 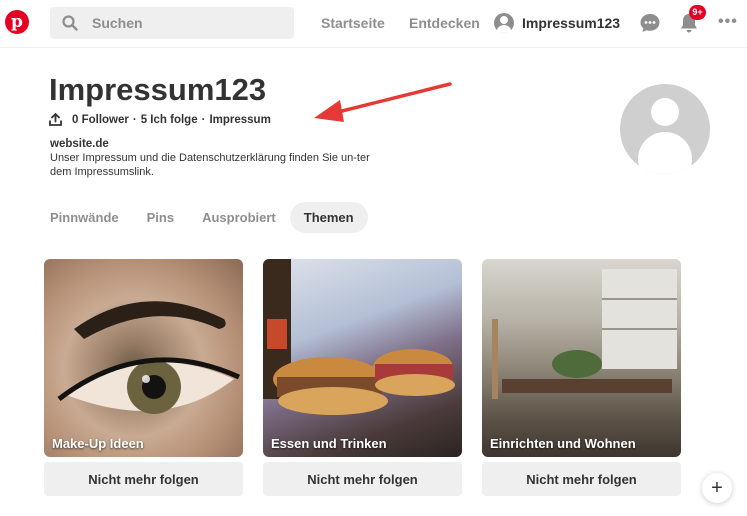 I want to click on follower-count: 0 Follower, so click(x=100, y=120).